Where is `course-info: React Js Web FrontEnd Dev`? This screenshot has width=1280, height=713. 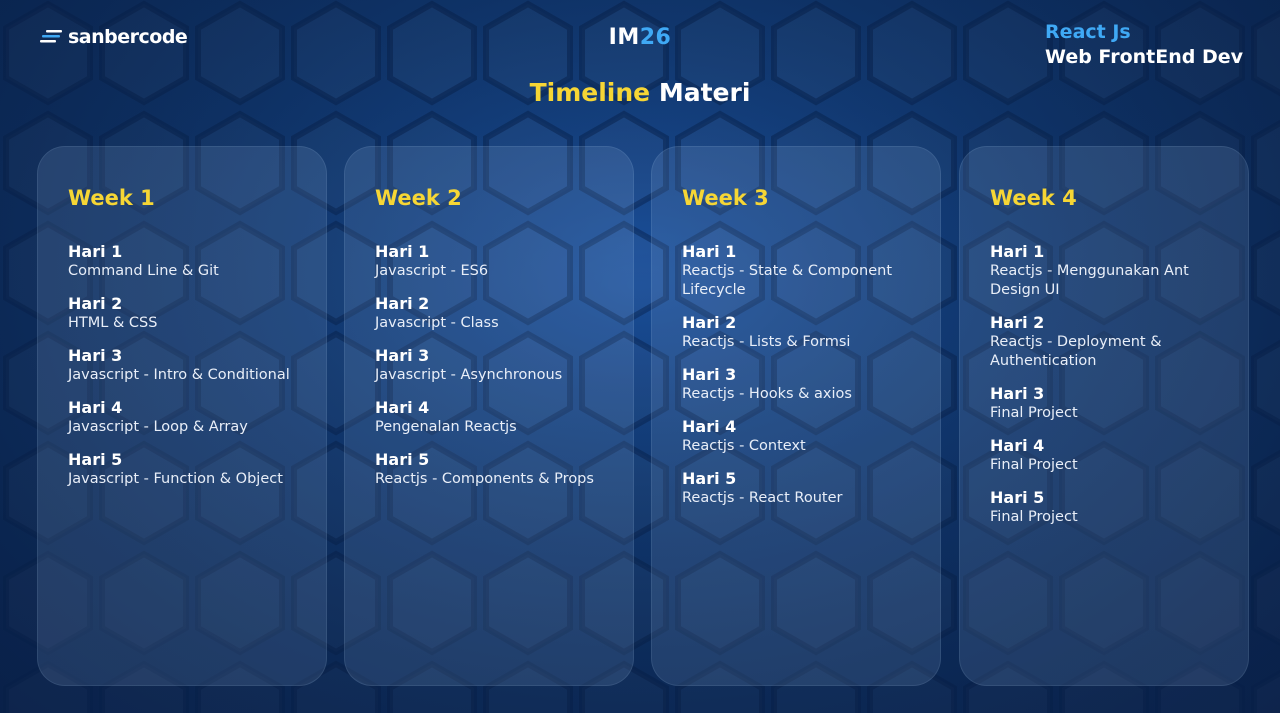 course-info: React Js Web FrontEnd Dev is located at coordinates (1144, 45).